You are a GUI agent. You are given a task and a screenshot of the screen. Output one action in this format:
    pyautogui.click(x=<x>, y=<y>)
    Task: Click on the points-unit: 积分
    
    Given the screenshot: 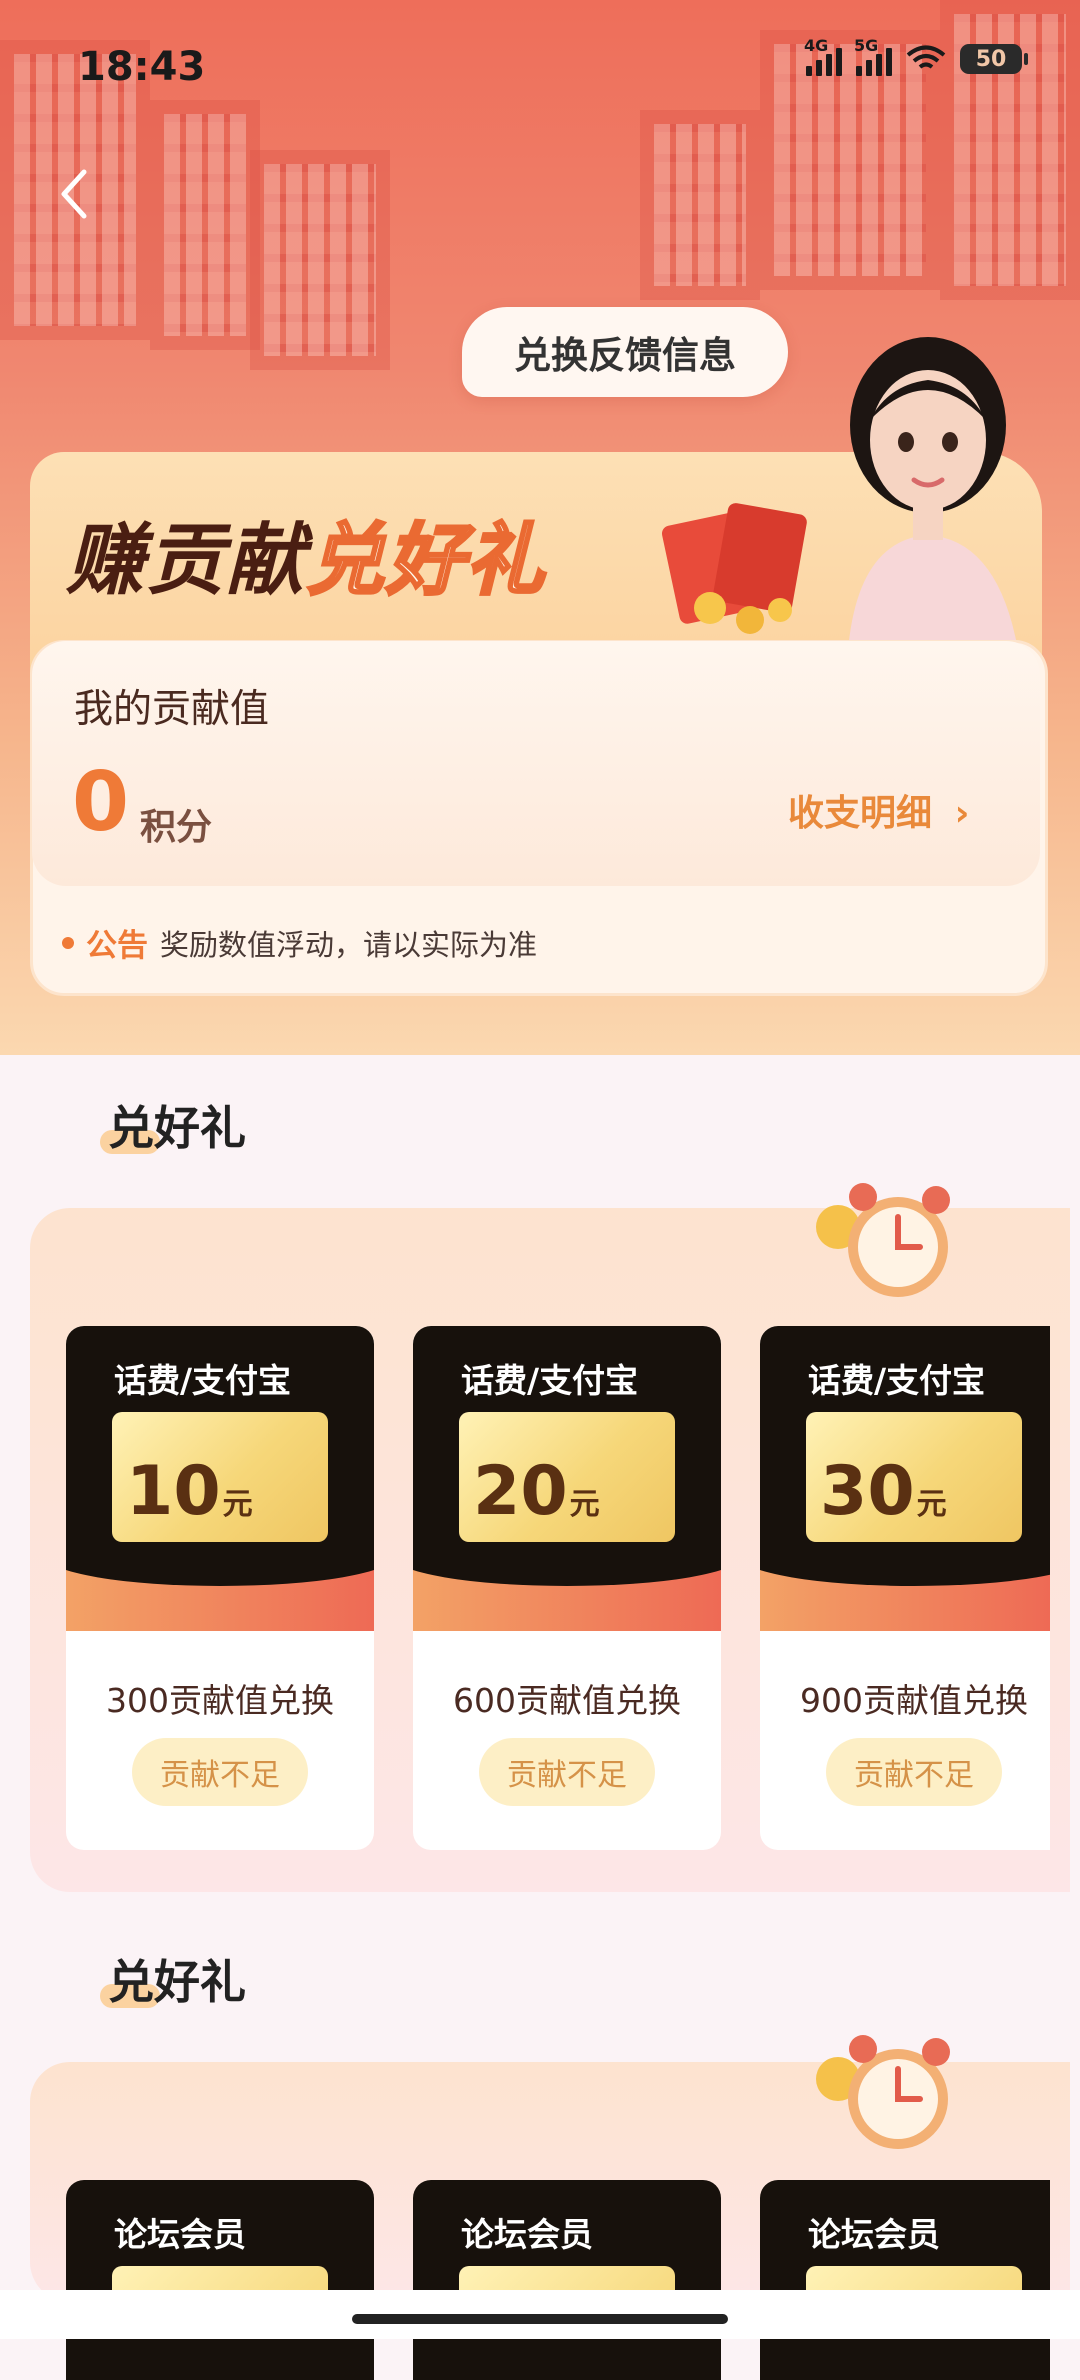 What is the action you would take?
    pyautogui.click(x=176, y=827)
    